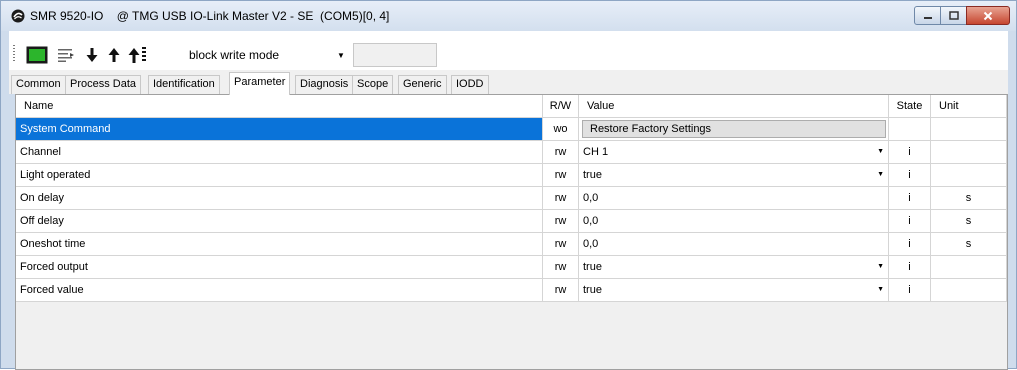  Describe the element at coordinates (596, 152) in the screenshot. I see `param-value: CH 1` at that location.